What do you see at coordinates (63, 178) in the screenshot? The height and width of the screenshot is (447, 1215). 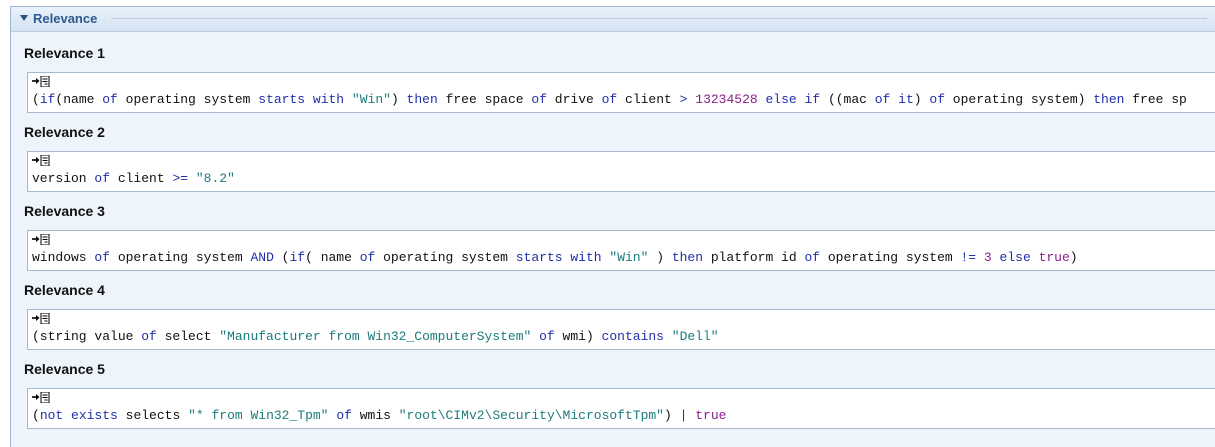 I see `code-token-expression-text: version` at bounding box center [63, 178].